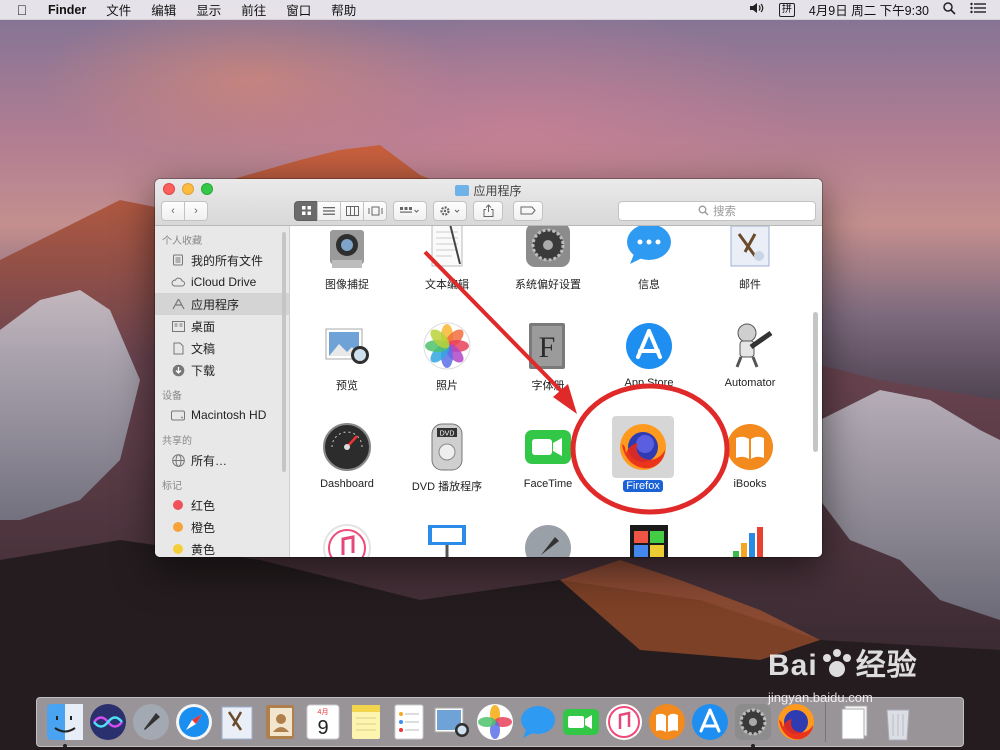  I want to click on input-method-icon: 拼, so click(786, 9).